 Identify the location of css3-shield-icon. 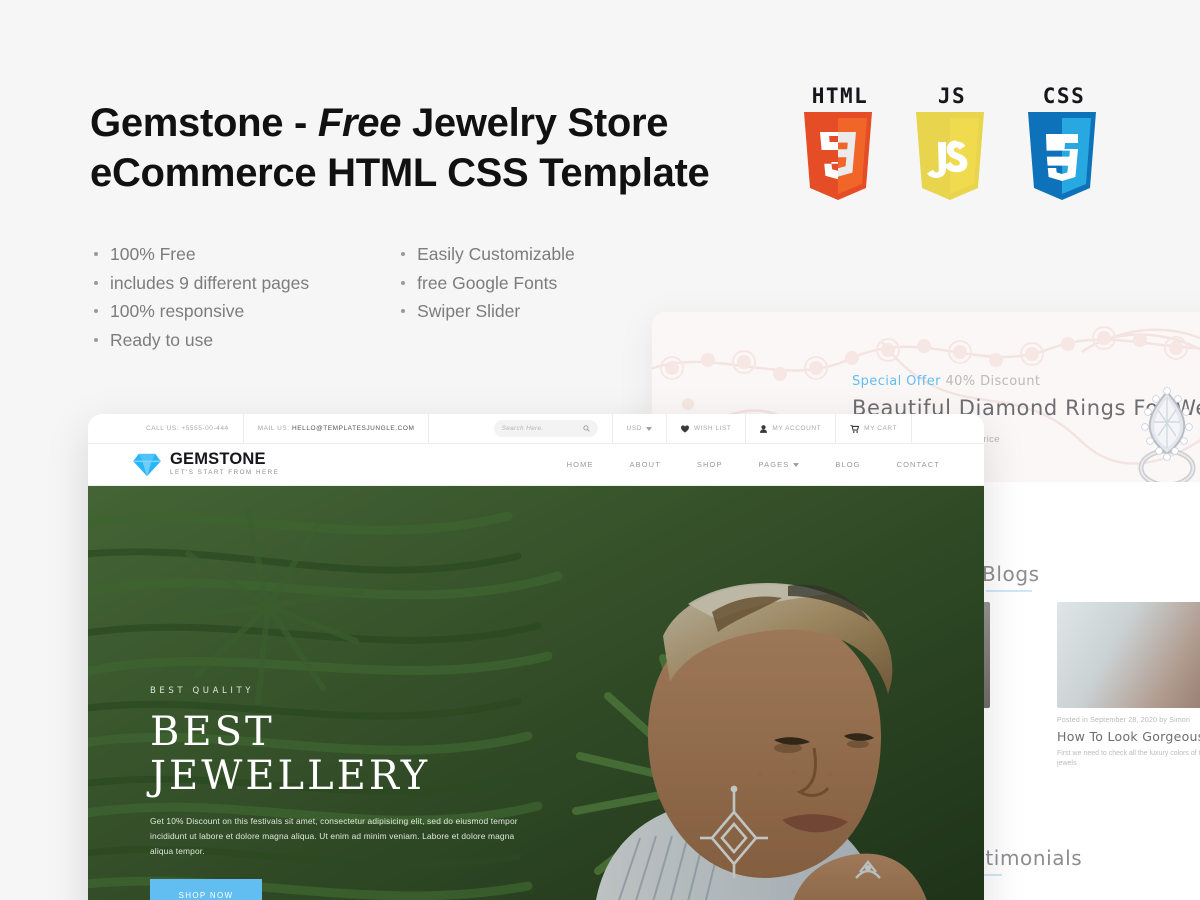
(1062, 156).